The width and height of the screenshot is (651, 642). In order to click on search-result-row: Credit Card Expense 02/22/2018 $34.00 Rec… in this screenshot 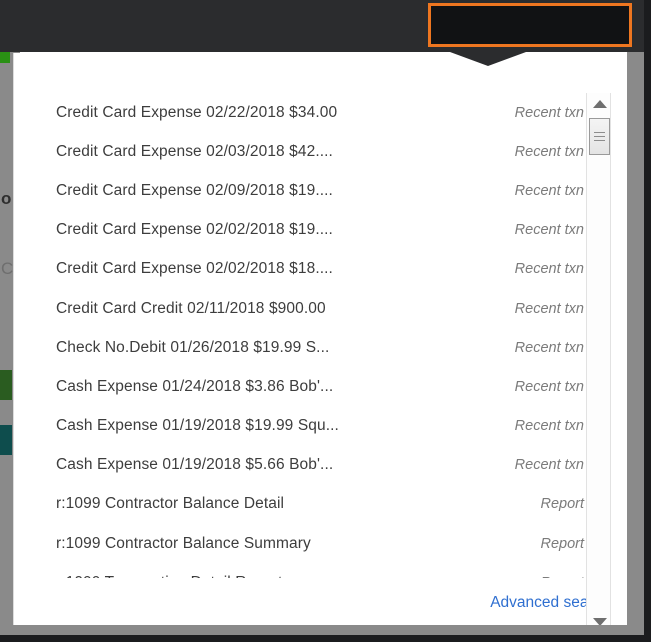, I will do `click(300, 112)`.